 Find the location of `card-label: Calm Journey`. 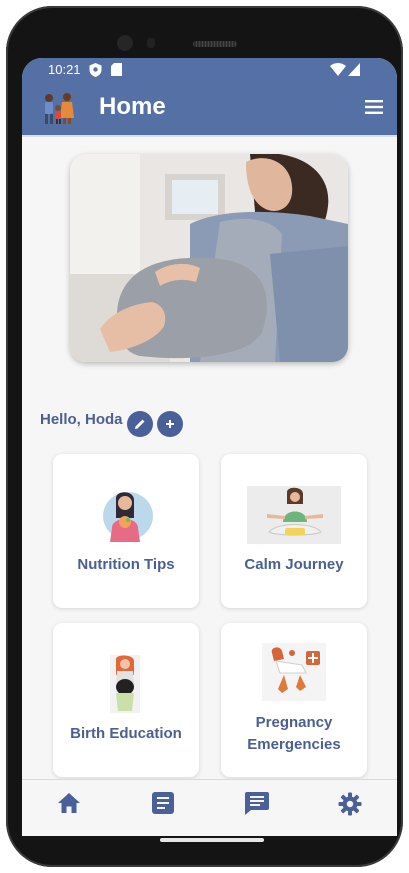

card-label: Calm Journey is located at coordinates (294, 564).